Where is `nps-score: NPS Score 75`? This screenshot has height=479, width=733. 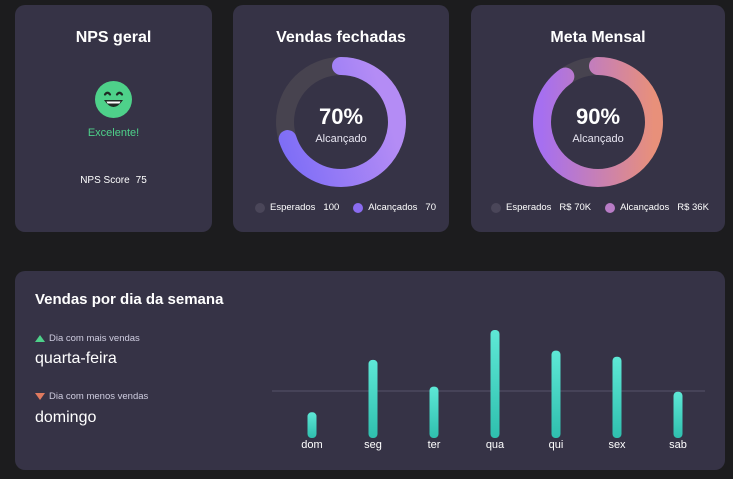 nps-score: NPS Score 75 is located at coordinates (113, 180).